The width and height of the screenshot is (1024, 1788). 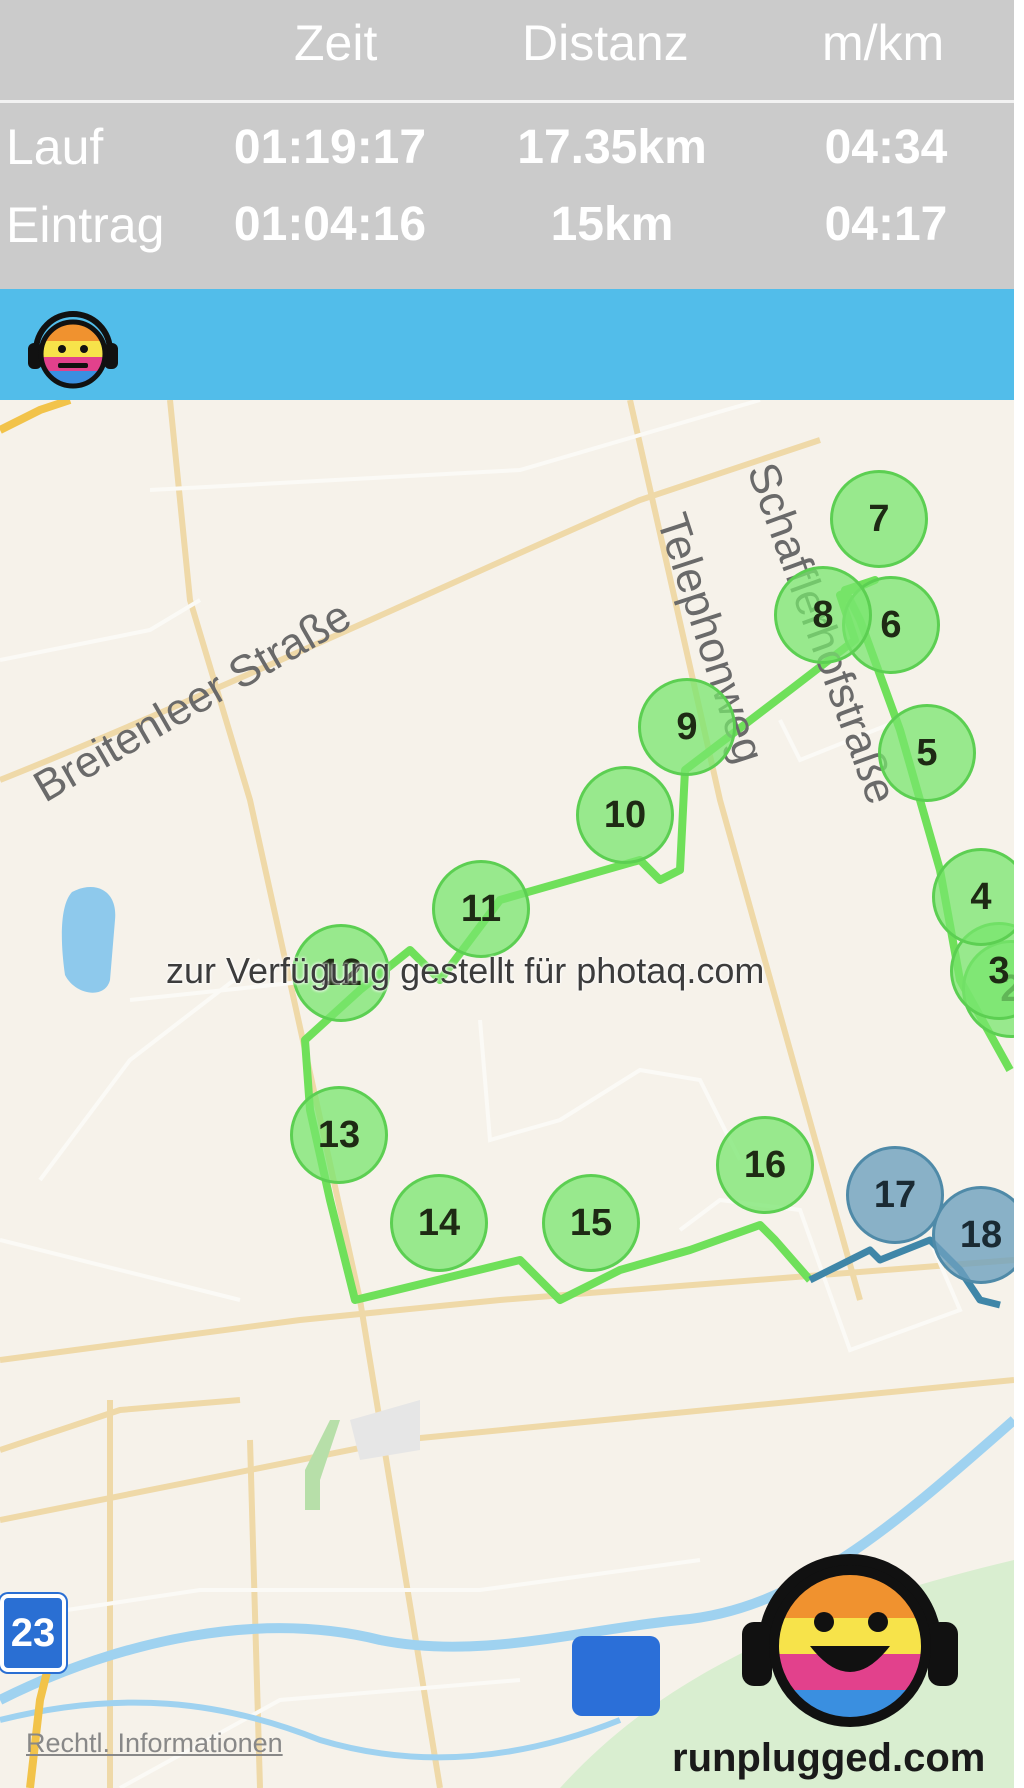 I want to click on app-toolbar, so click(x=507, y=344).